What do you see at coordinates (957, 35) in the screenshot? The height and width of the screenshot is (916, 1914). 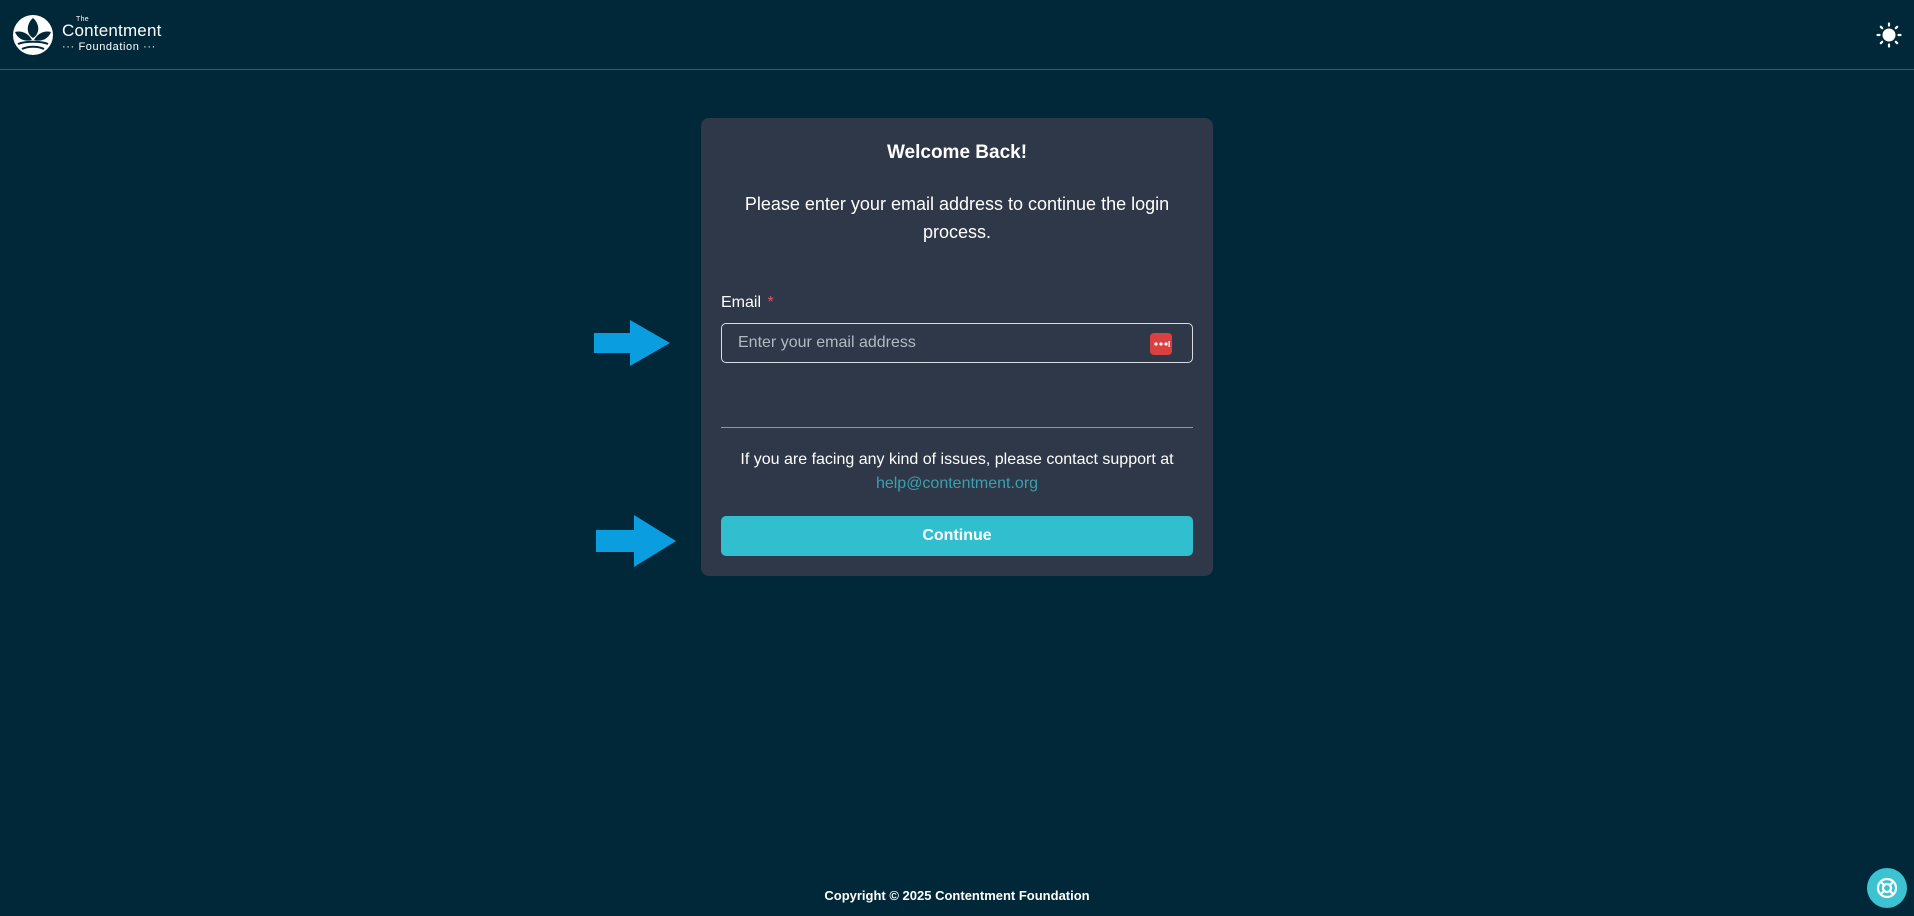 I see `top-bar: The Contentment ··· Foundation ···` at bounding box center [957, 35].